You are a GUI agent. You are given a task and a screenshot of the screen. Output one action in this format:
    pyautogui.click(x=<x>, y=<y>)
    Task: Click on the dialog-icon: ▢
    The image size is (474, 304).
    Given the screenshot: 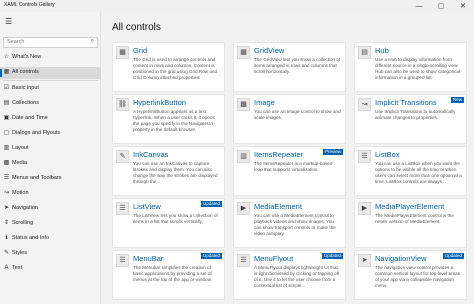 What is the action you would take?
    pyautogui.click(x=6, y=133)
    